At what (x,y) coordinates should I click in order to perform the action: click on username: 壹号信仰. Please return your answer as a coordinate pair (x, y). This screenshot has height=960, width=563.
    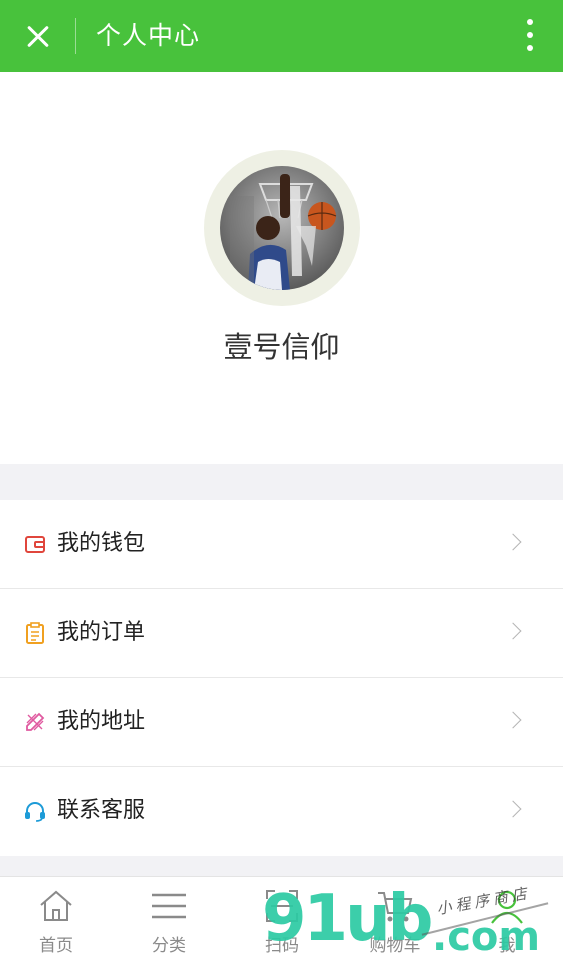
    Looking at the image, I should click on (281, 347).